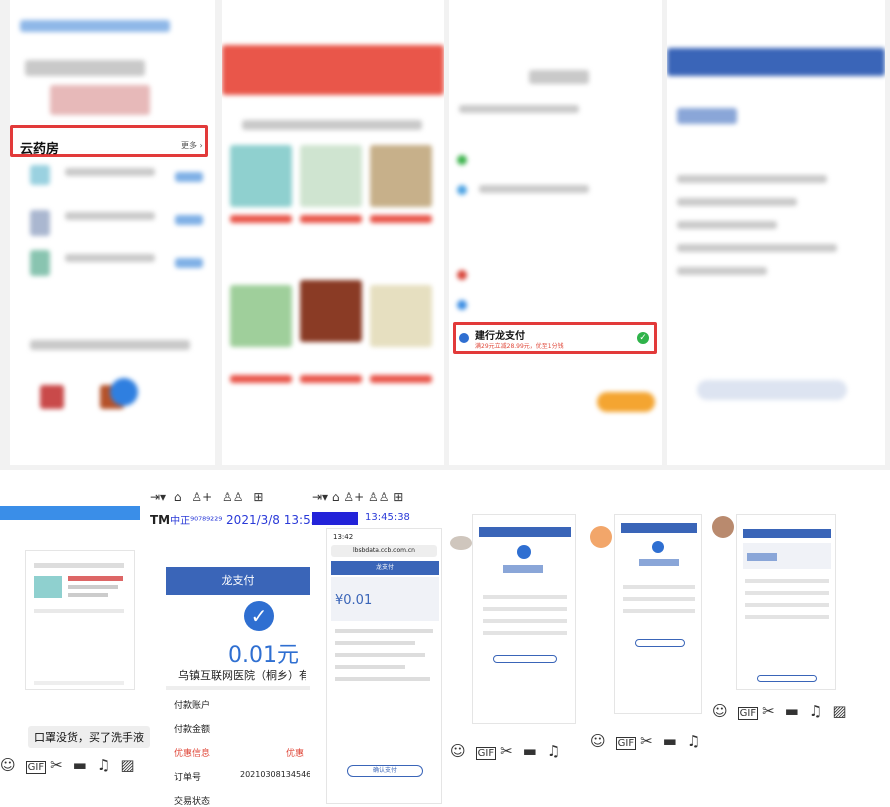 The image size is (890, 807). I want to click on emoji-icon: ☺, so click(11, 765).